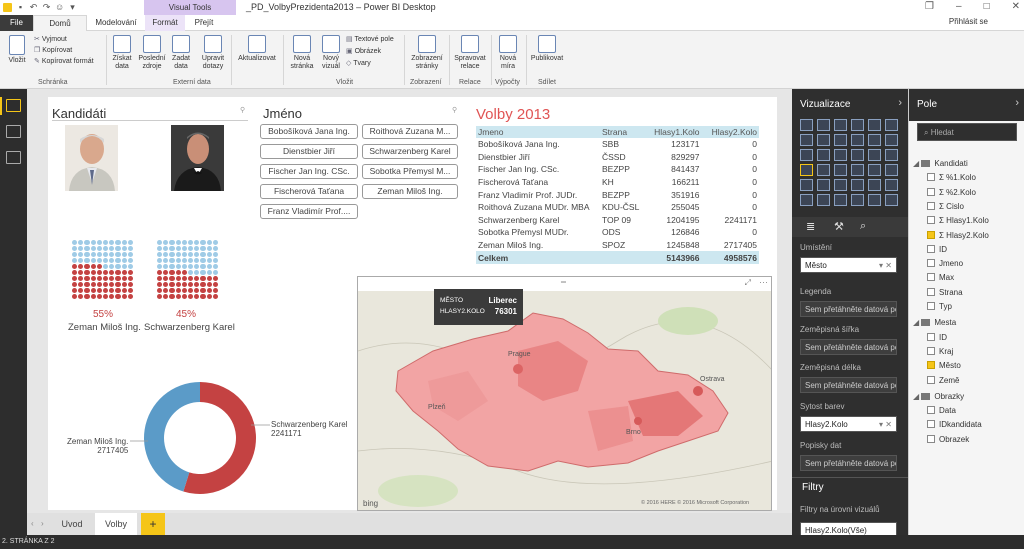 This screenshot has width=1024, height=549. What do you see at coordinates (152, 53) in the screenshot?
I see `recent-sources-button: Poslední zdroje` at bounding box center [152, 53].